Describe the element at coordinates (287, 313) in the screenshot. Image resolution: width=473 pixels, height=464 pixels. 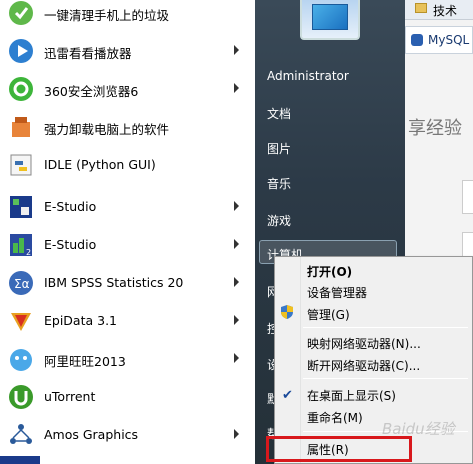
I see `uac-shield-icon` at that location.